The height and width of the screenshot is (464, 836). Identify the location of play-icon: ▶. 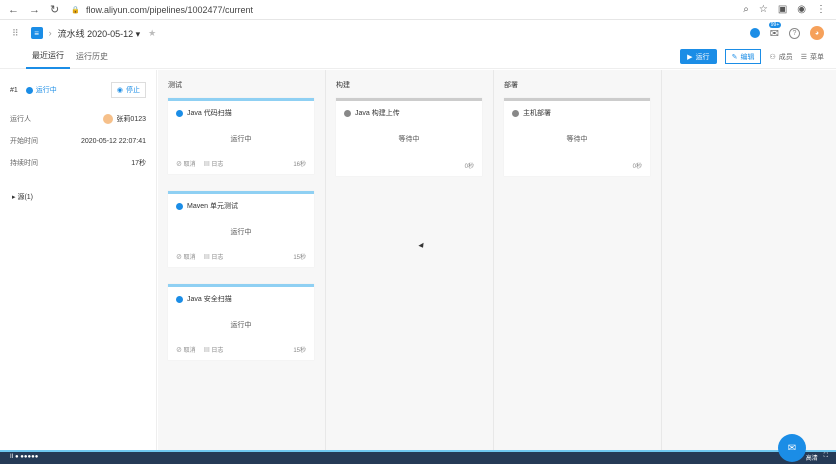
(690, 57).